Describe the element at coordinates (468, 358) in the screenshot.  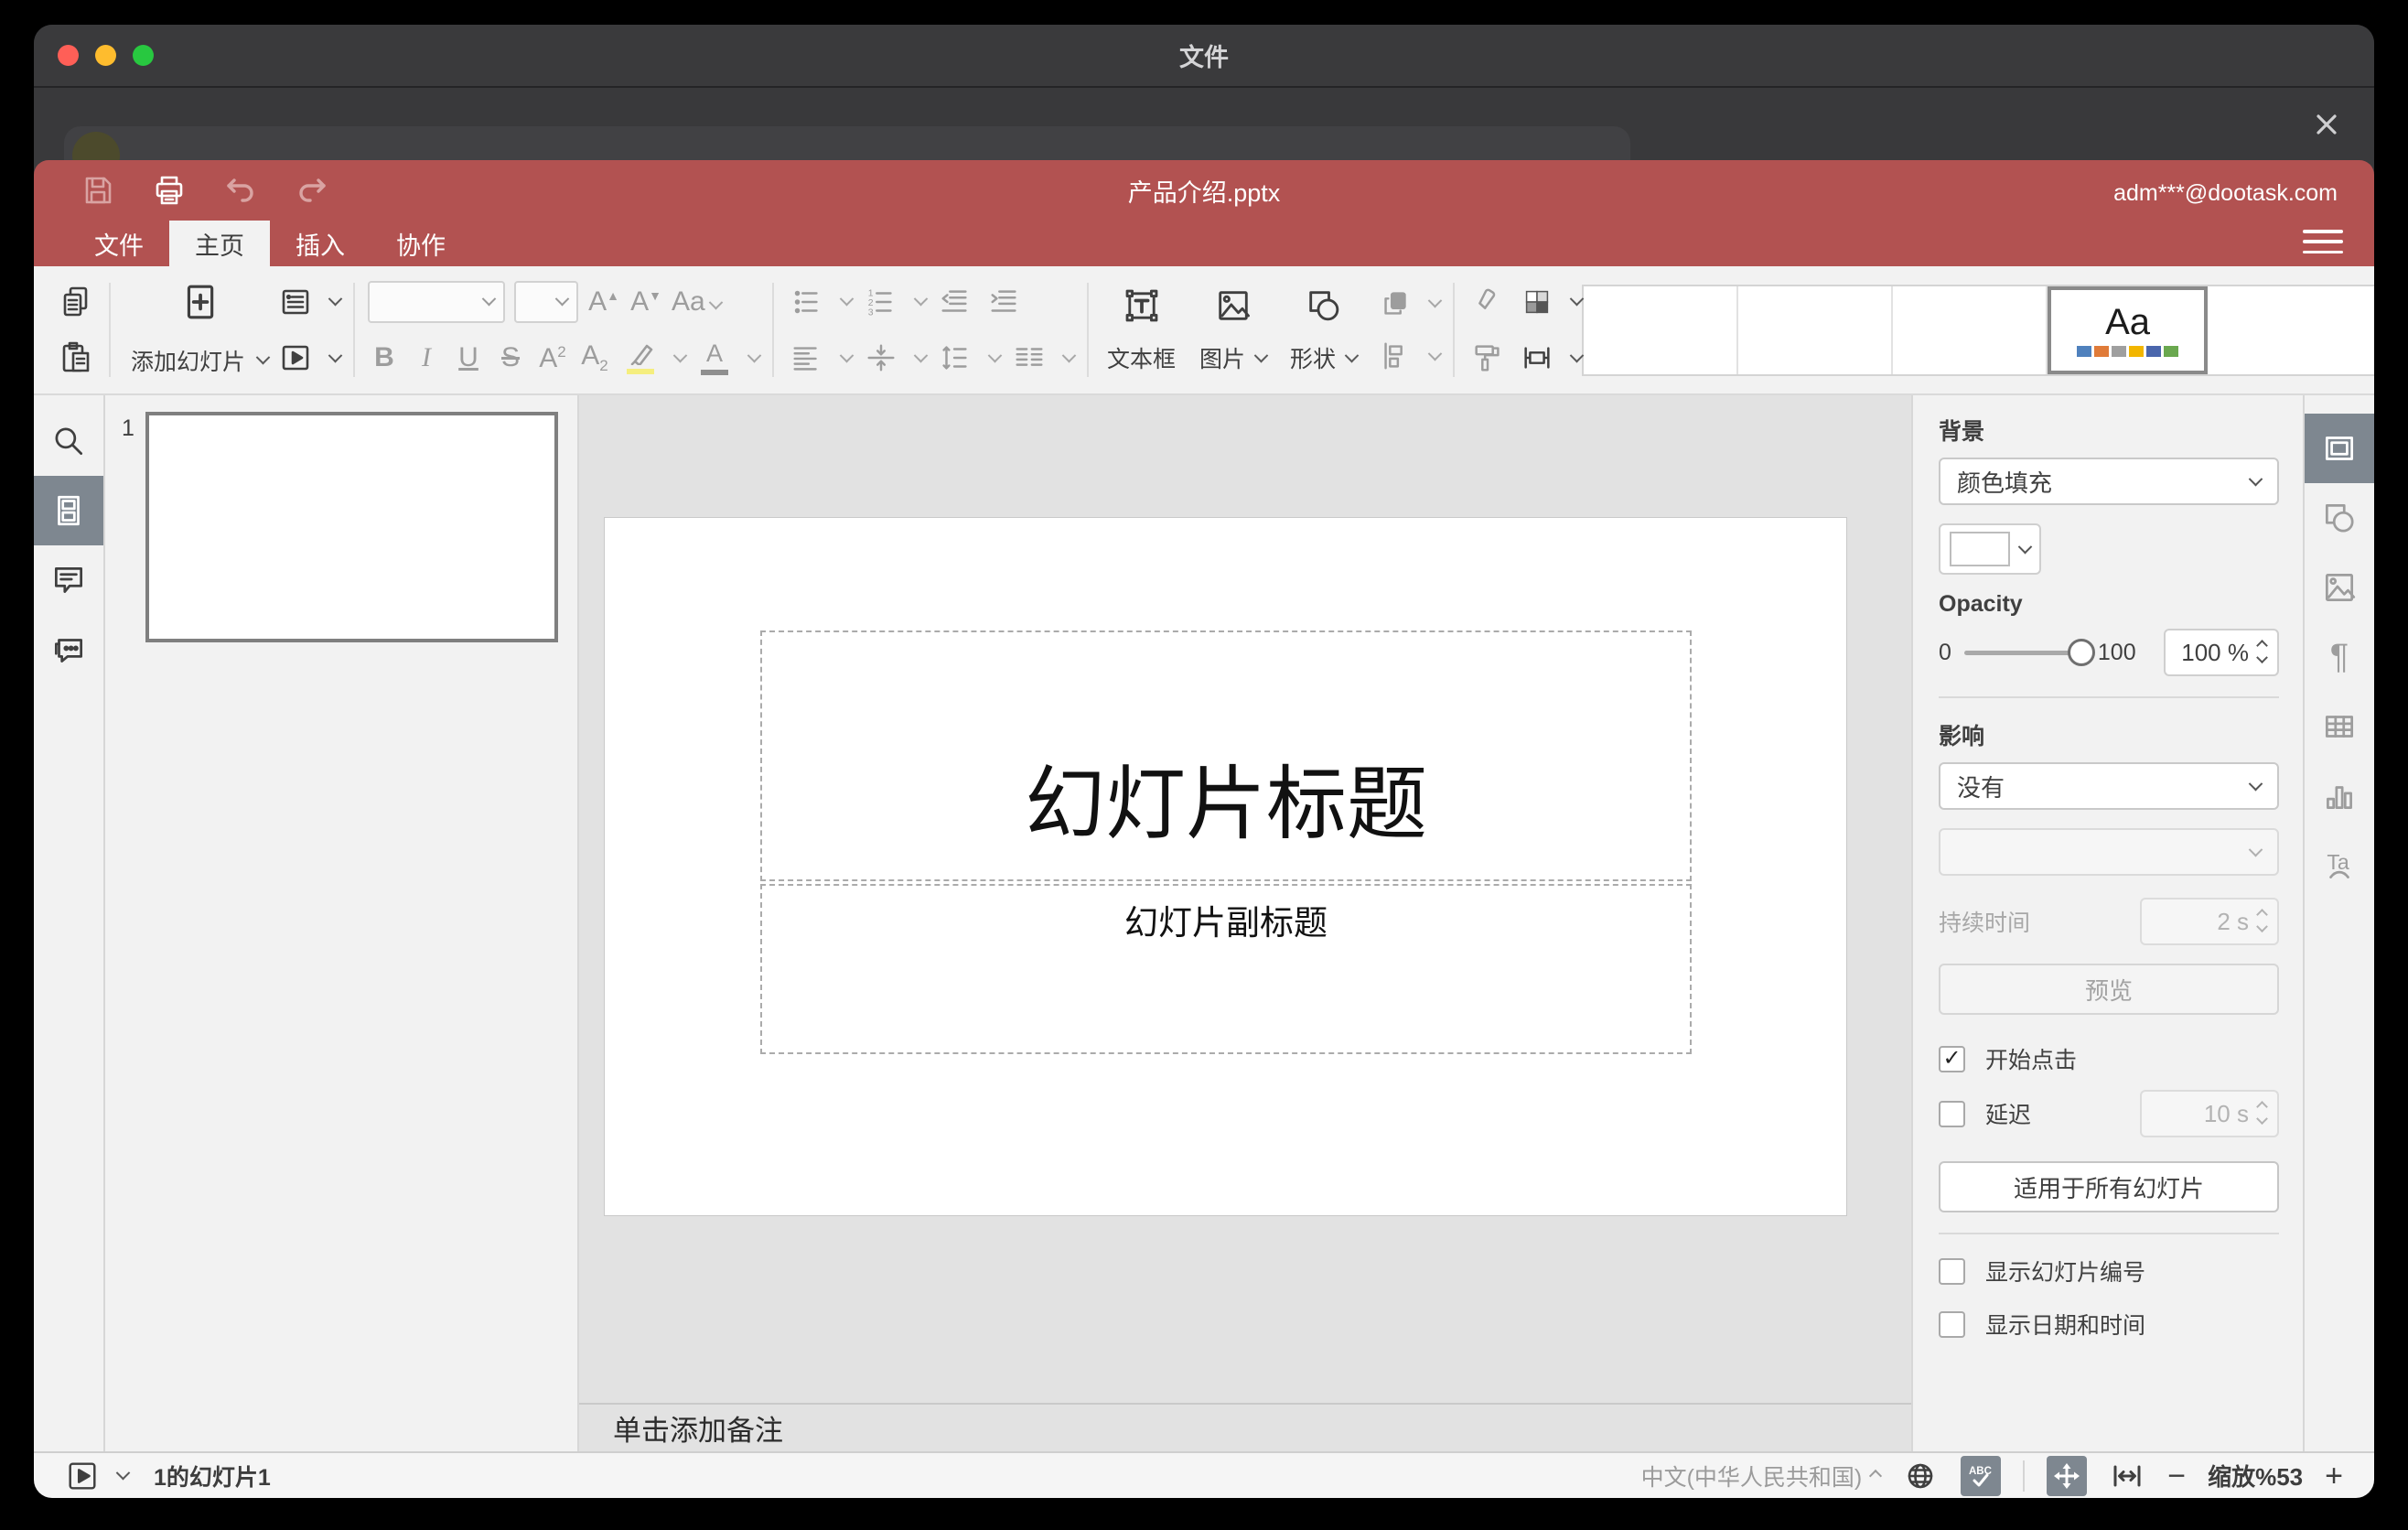
I see `underline-icon: U` at that location.